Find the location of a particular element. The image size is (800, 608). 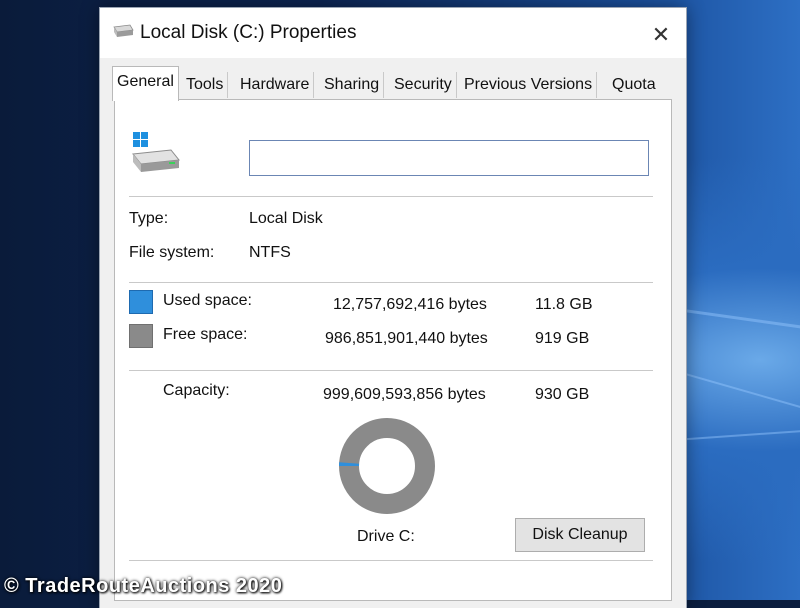

used-space-bytes: 12,757,692,416 bytes is located at coordinates (410, 304).